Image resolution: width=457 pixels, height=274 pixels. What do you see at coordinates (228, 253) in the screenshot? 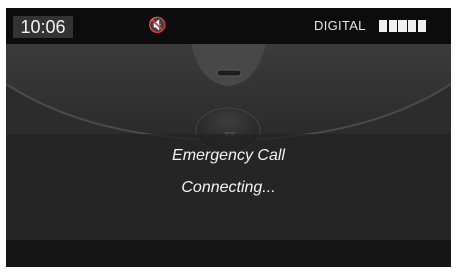
I see `bottom-bar` at bounding box center [228, 253].